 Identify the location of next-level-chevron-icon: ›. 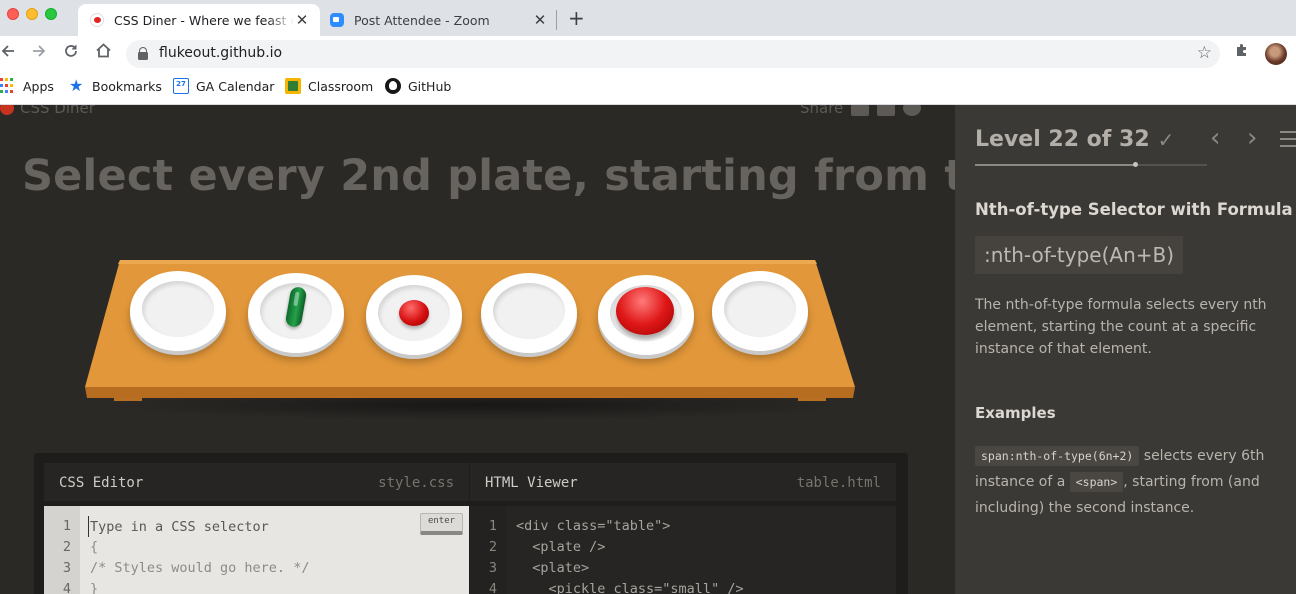
(1252, 138).